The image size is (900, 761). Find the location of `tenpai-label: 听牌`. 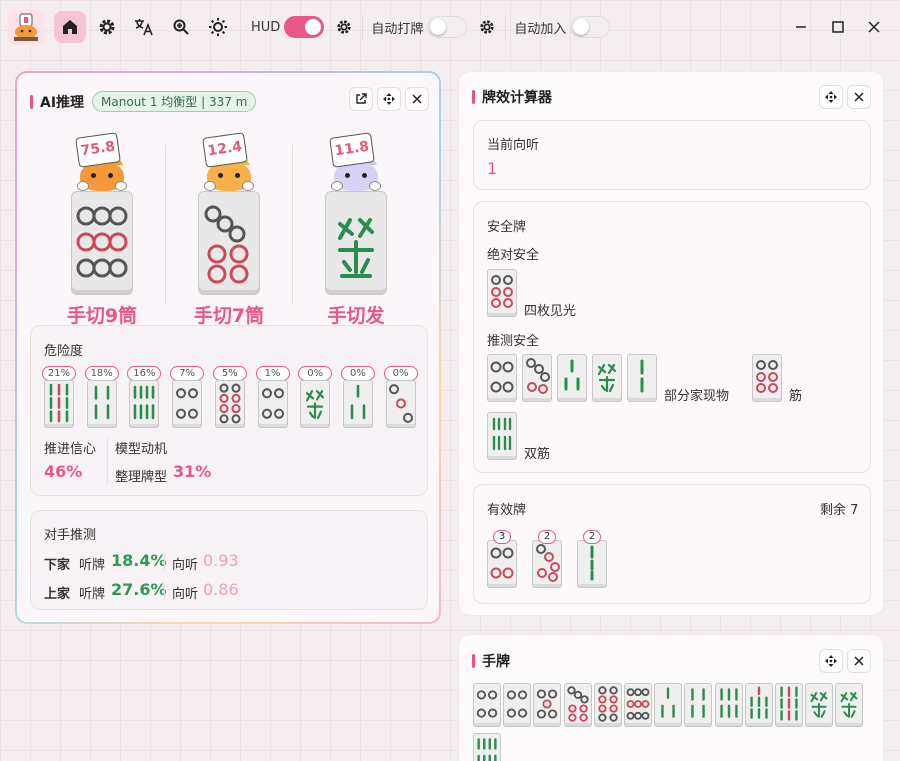

tenpai-label: 听牌 is located at coordinates (92, 565).